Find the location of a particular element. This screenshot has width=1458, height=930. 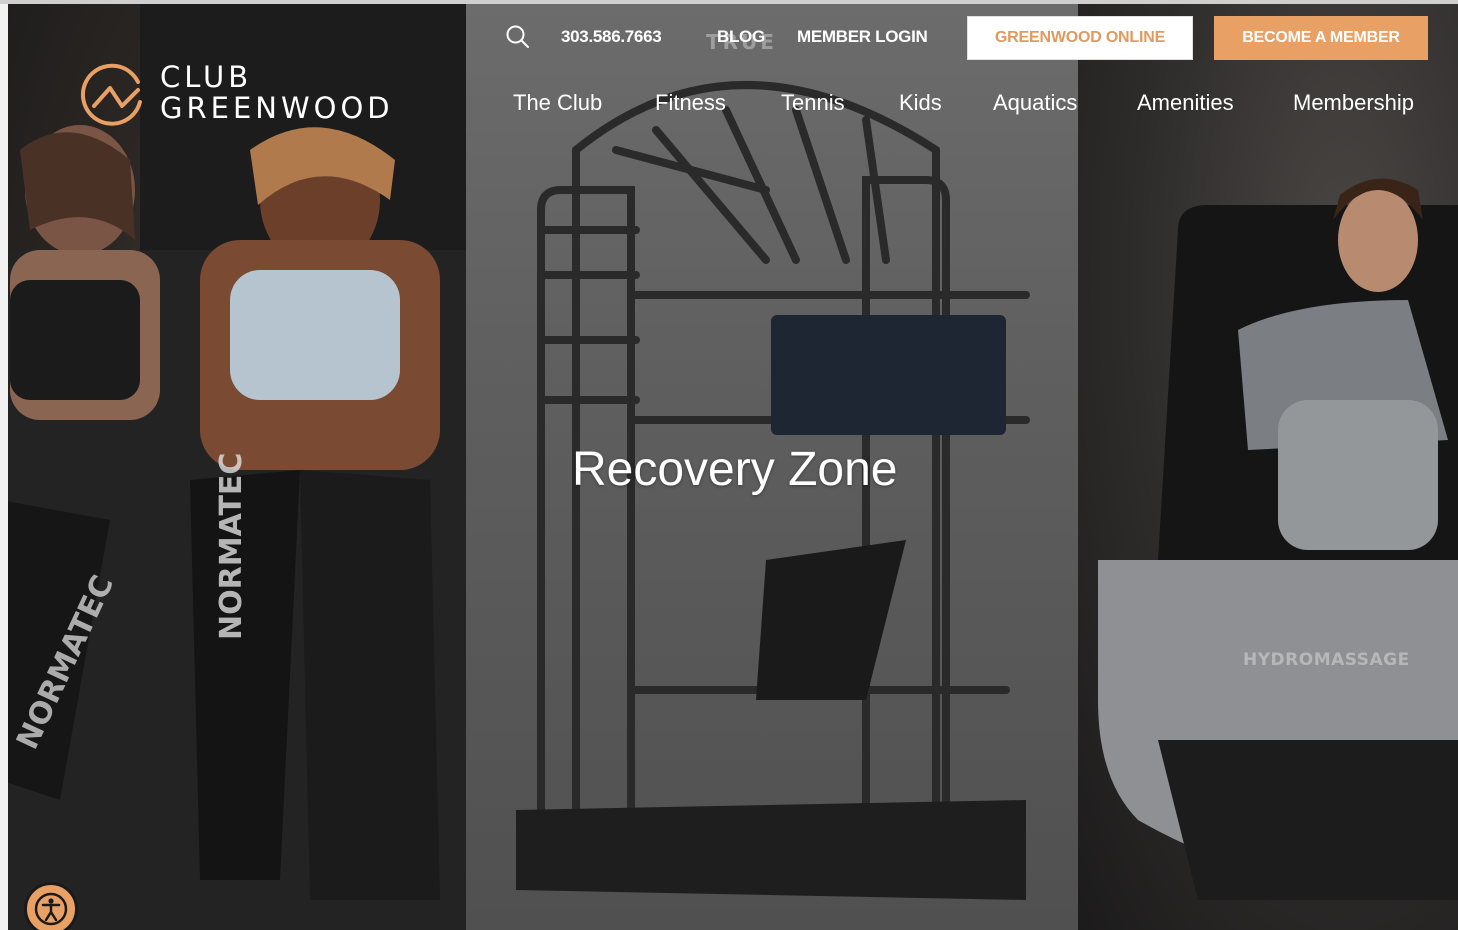

normatec-label-right: NORMATEC is located at coordinates (231, 546).